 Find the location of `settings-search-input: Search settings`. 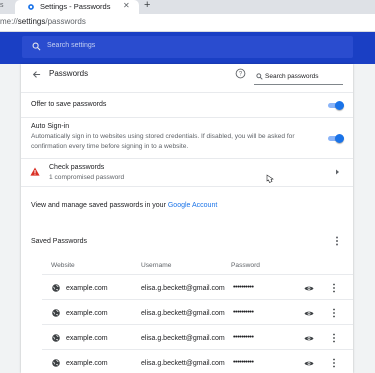

settings-search-input: Search settings is located at coordinates (187, 47).